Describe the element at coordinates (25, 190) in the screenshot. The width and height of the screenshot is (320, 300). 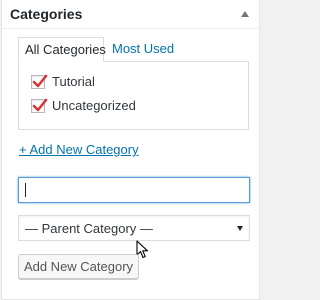
I see `text-caret` at that location.